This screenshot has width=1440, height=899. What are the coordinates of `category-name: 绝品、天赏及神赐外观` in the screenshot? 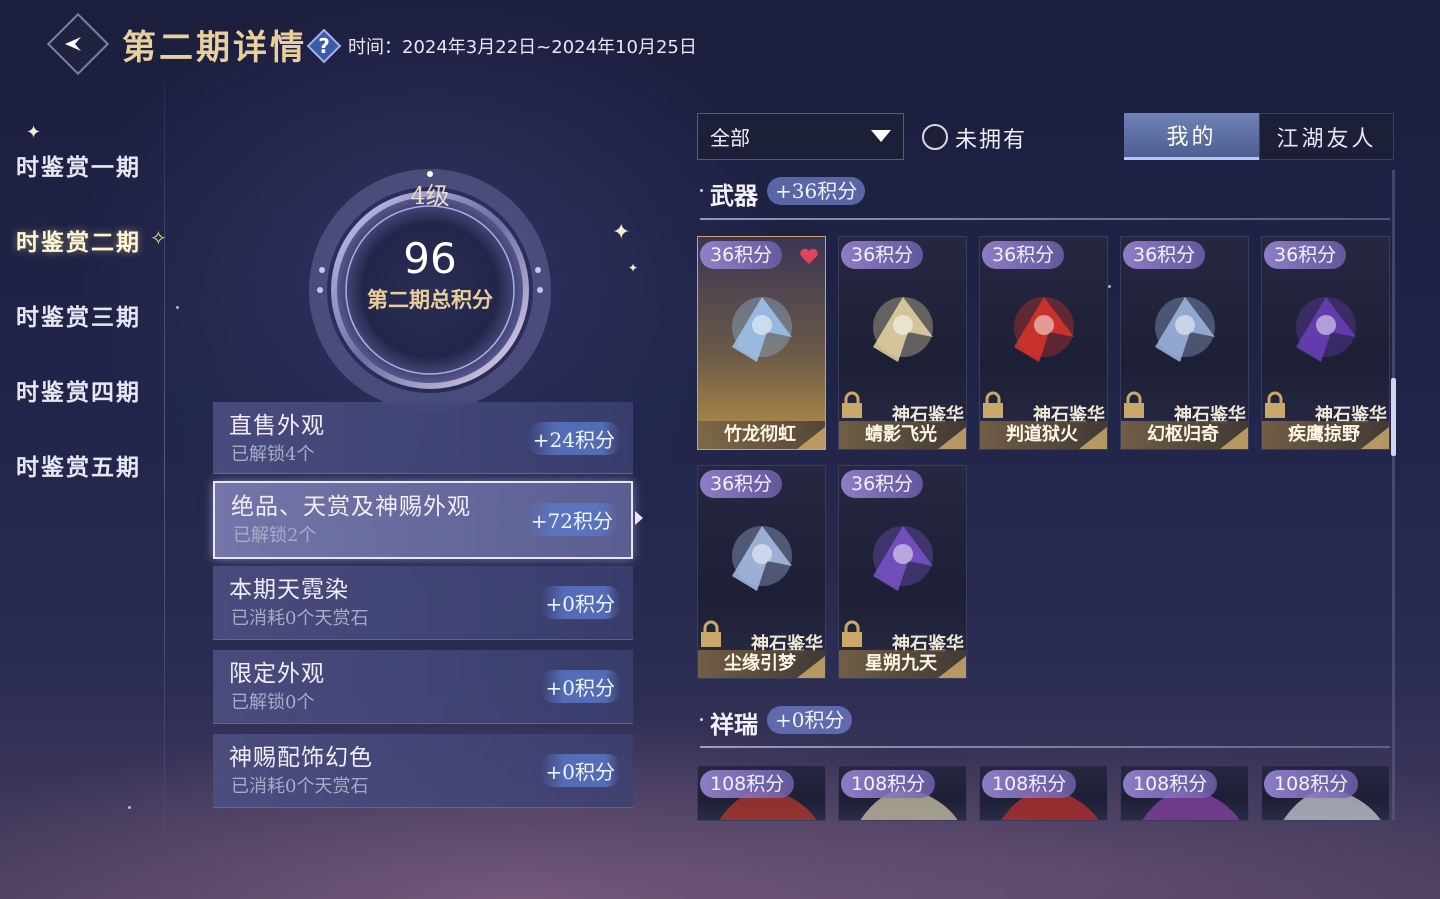 It's located at (351, 507).